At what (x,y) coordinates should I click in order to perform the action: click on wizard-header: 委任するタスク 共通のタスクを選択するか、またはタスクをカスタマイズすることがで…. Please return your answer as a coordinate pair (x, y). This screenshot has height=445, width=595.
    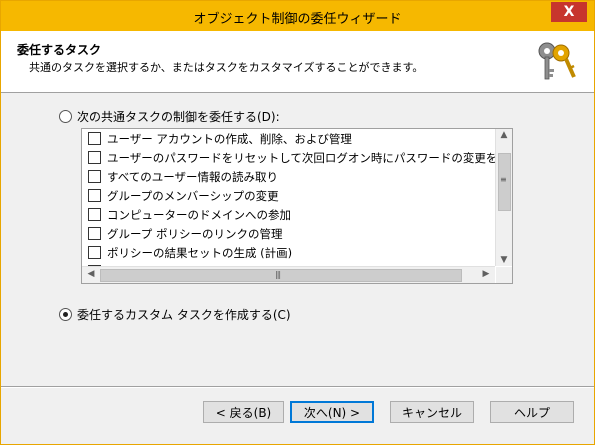
    Looking at the image, I should click on (297, 62).